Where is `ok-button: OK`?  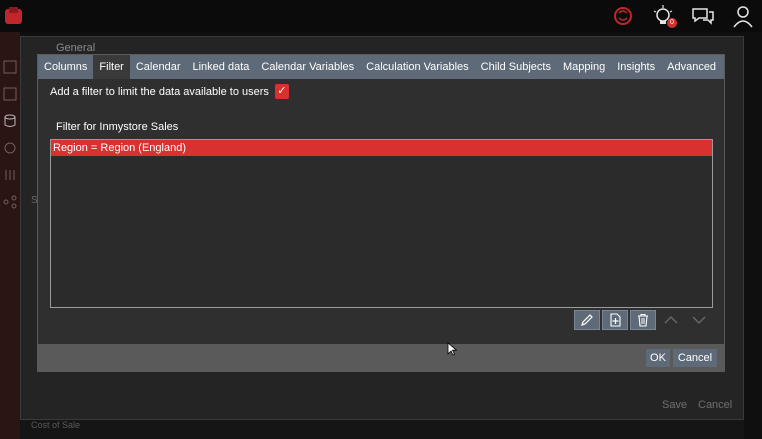
ok-button: OK is located at coordinates (658, 358).